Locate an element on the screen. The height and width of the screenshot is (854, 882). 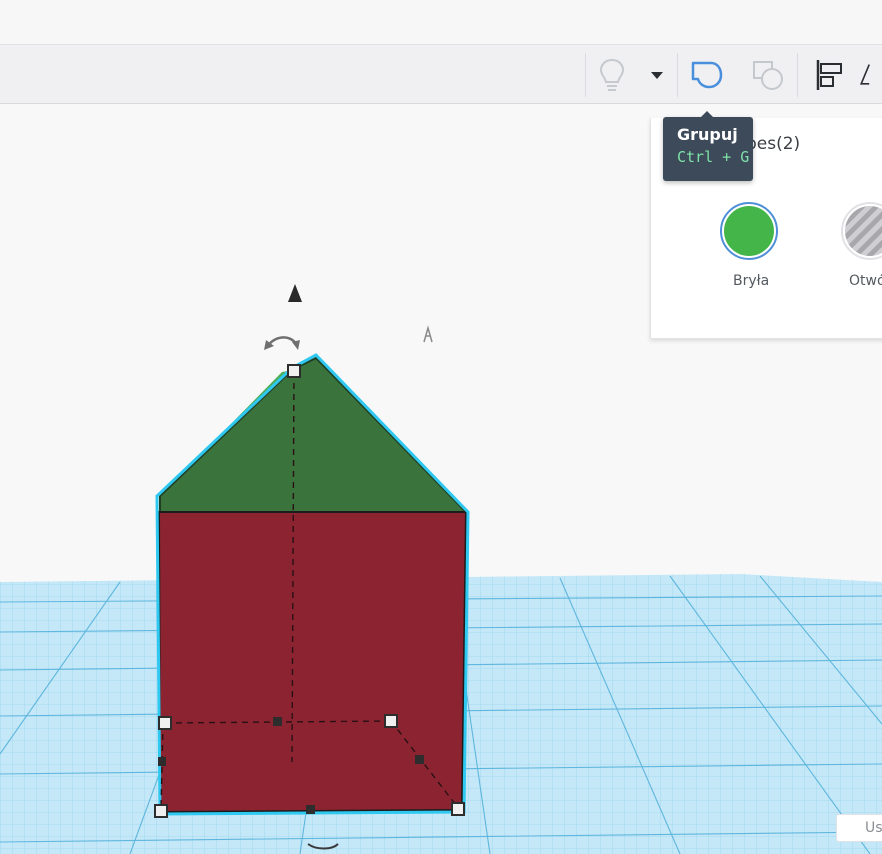
align-icon is located at coordinates (829, 75).